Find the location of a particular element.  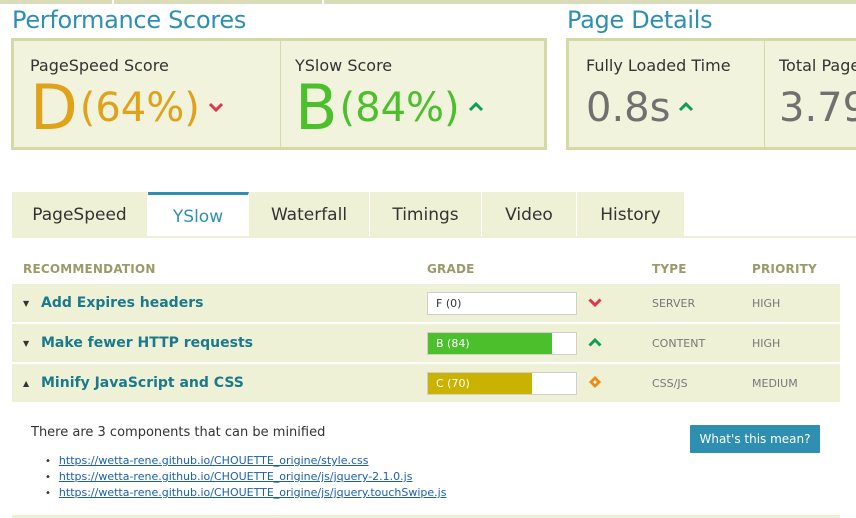

whats-this-mean-button: What's this mean? is located at coordinates (755, 439).